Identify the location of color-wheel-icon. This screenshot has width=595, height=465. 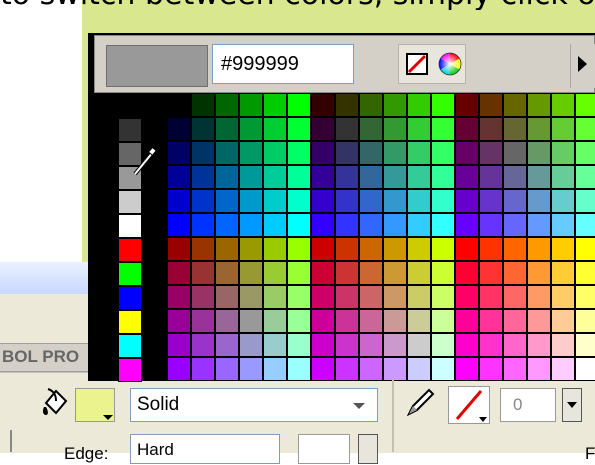
(450, 64).